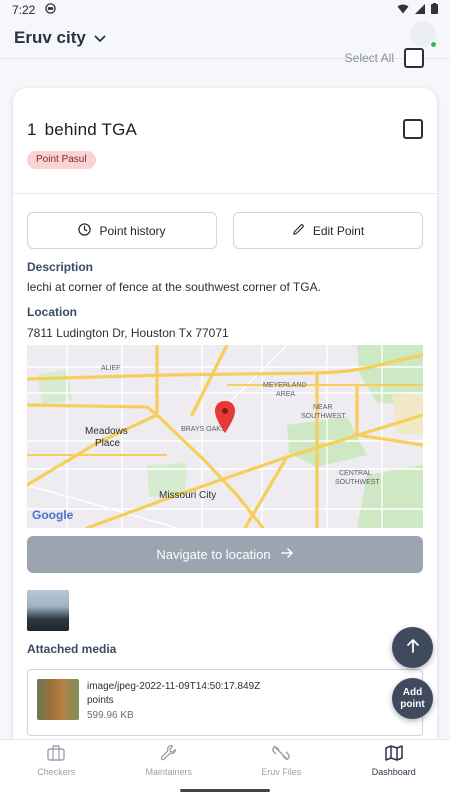 The height and width of the screenshot is (800, 450). What do you see at coordinates (369, 58) in the screenshot?
I see `select-all-label: Select All` at bounding box center [369, 58].